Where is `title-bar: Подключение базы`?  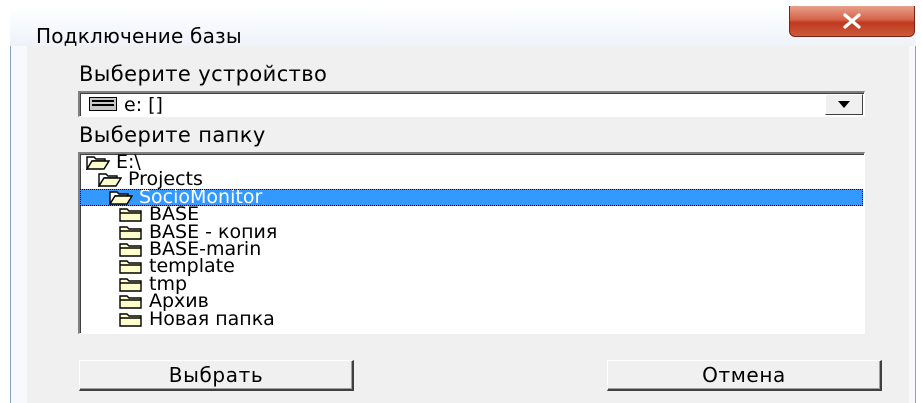 title-bar: Подключение базы is located at coordinates (463, 27).